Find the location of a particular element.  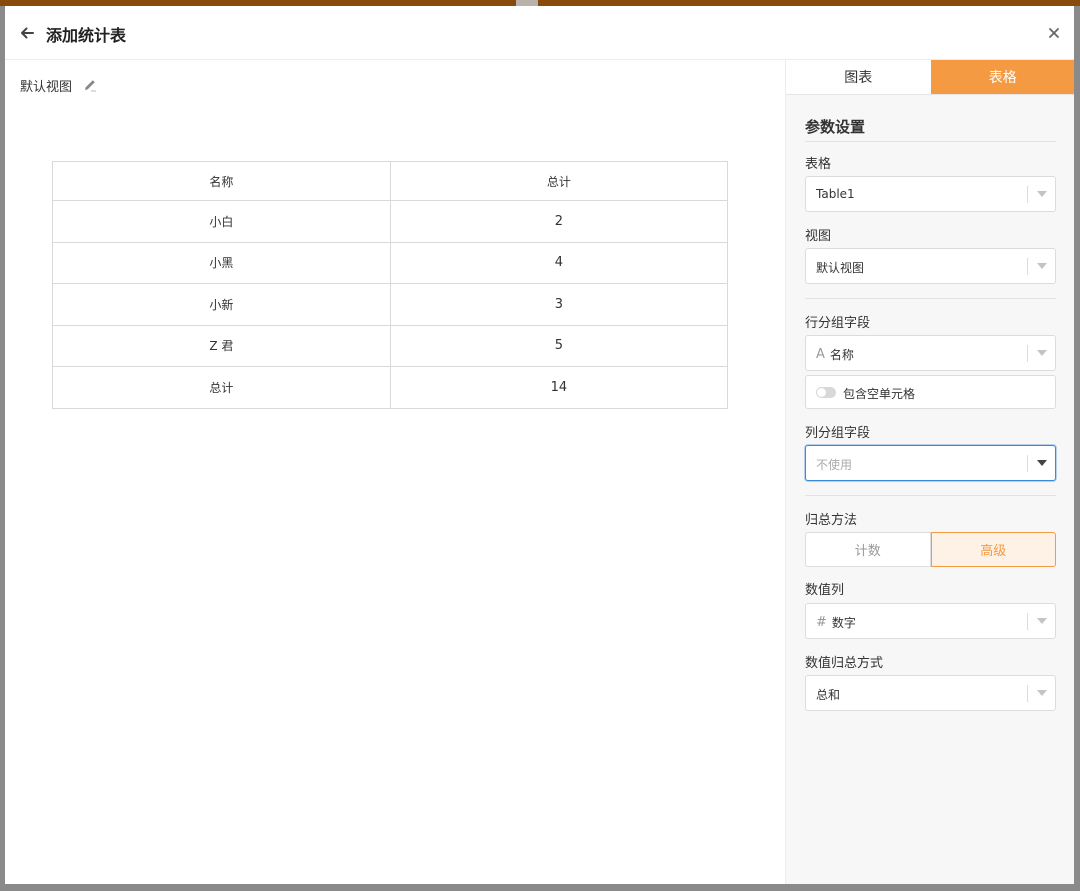

include-empty-option: 包含空单元格 is located at coordinates (930, 392).